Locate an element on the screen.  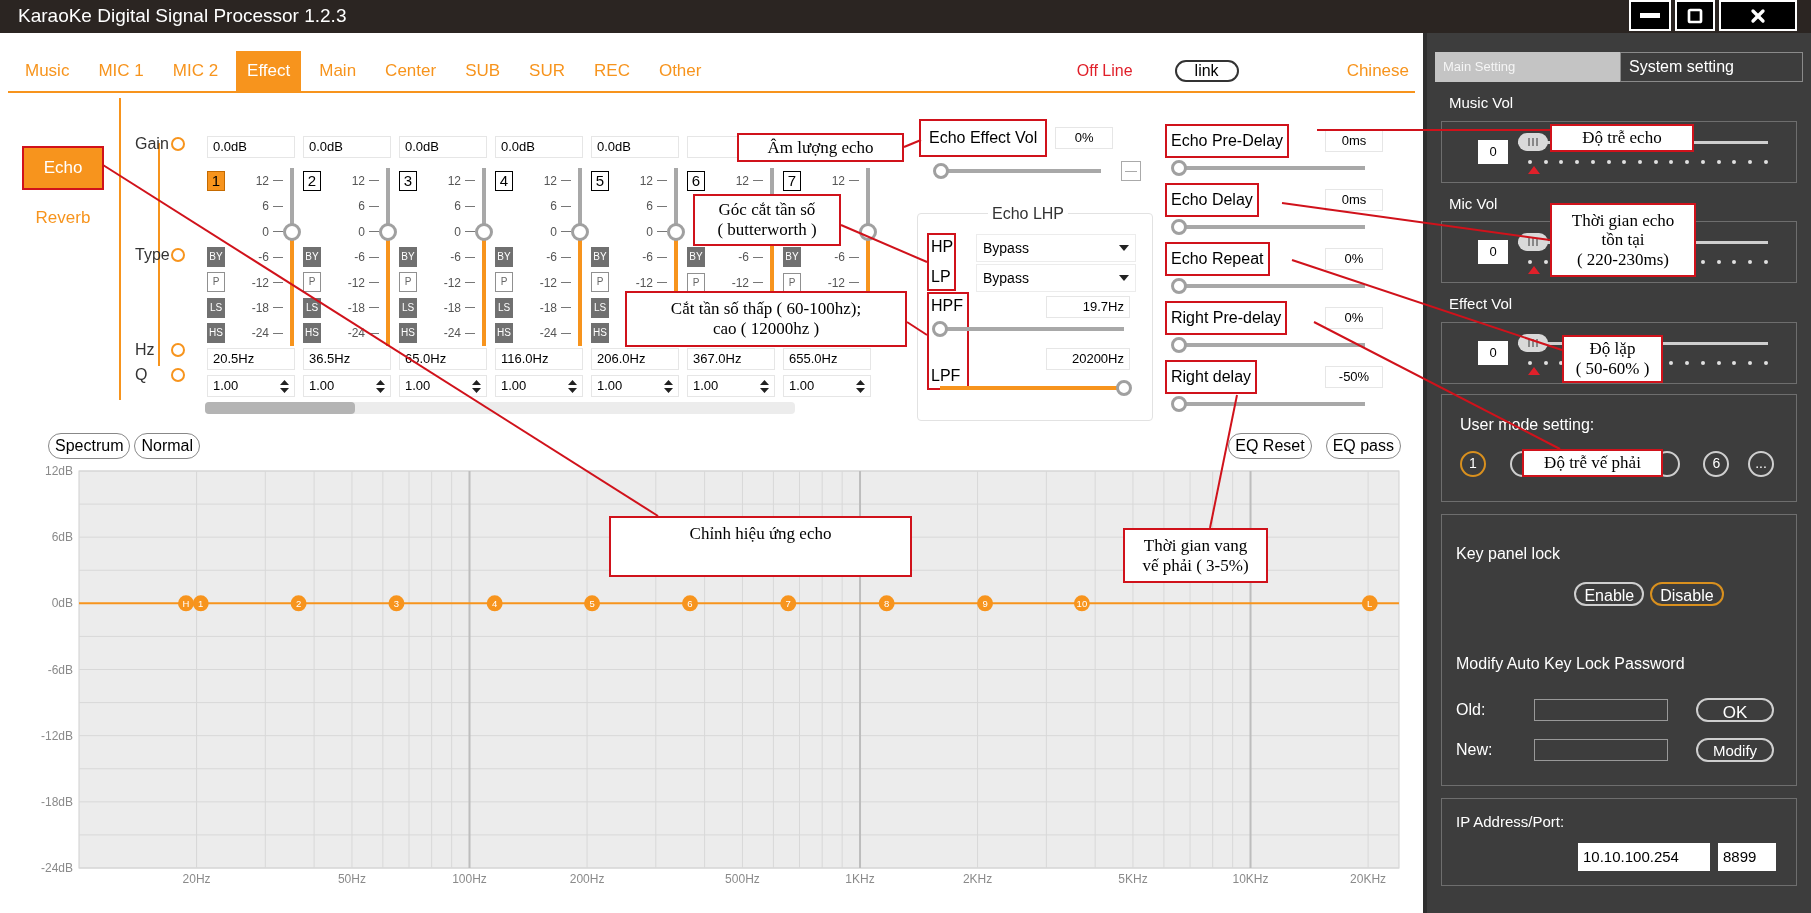
link-button: link is located at coordinates (1206, 71).